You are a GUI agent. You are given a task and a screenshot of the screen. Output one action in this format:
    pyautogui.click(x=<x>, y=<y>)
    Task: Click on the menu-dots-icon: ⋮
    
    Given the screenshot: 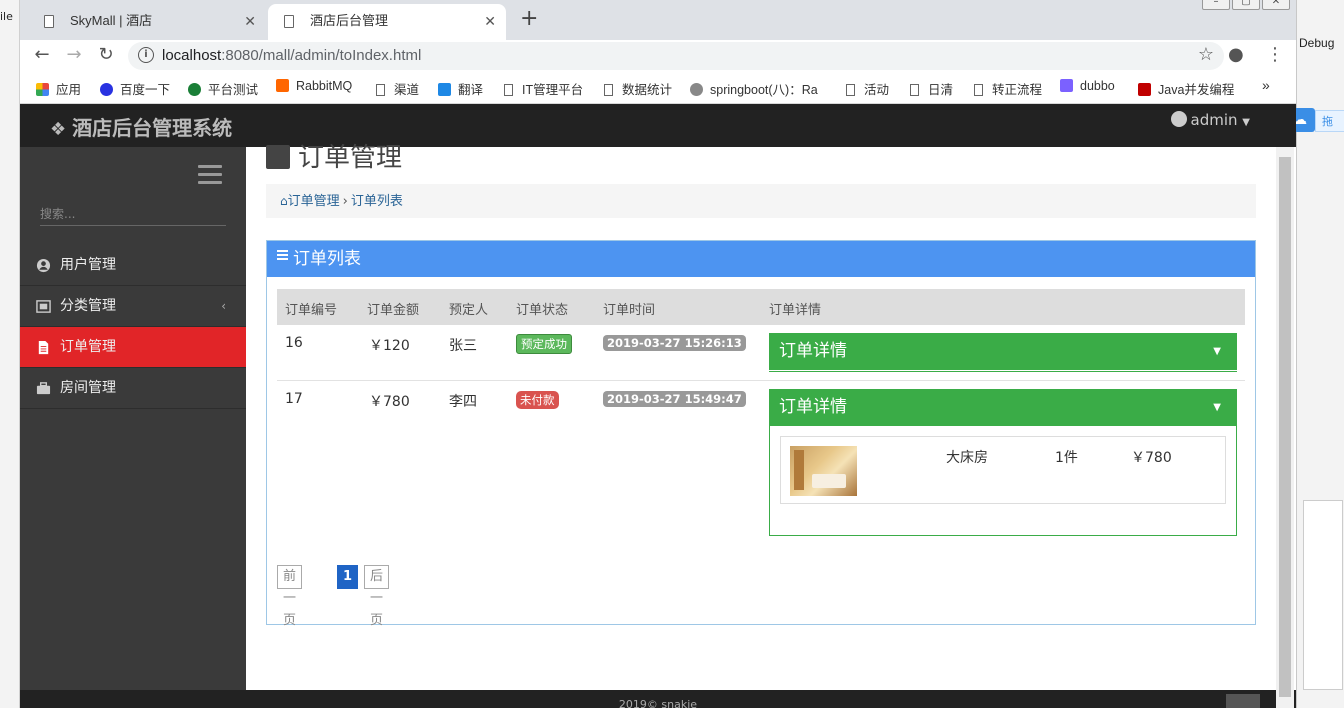 What is the action you would take?
    pyautogui.click(x=1275, y=54)
    